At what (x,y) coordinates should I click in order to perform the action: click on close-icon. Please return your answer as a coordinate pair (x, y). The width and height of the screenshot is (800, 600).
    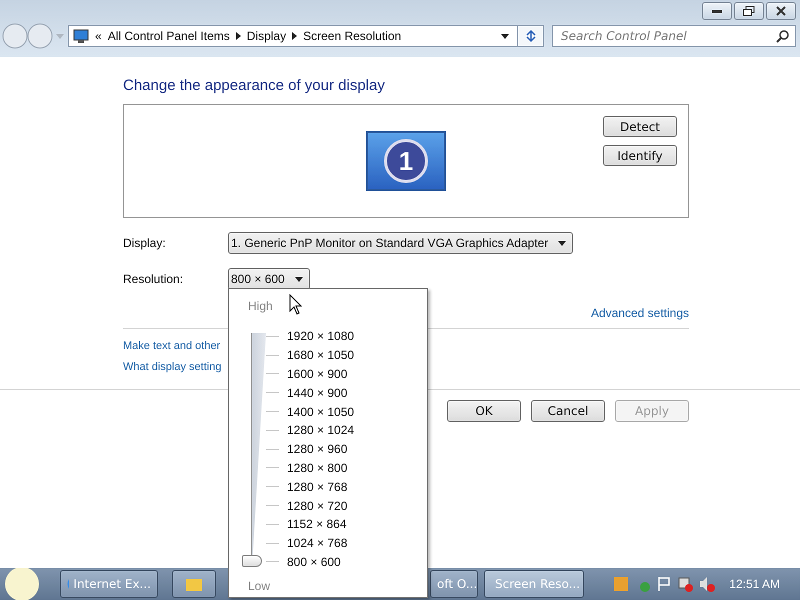
    Looking at the image, I should click on (781, 11).